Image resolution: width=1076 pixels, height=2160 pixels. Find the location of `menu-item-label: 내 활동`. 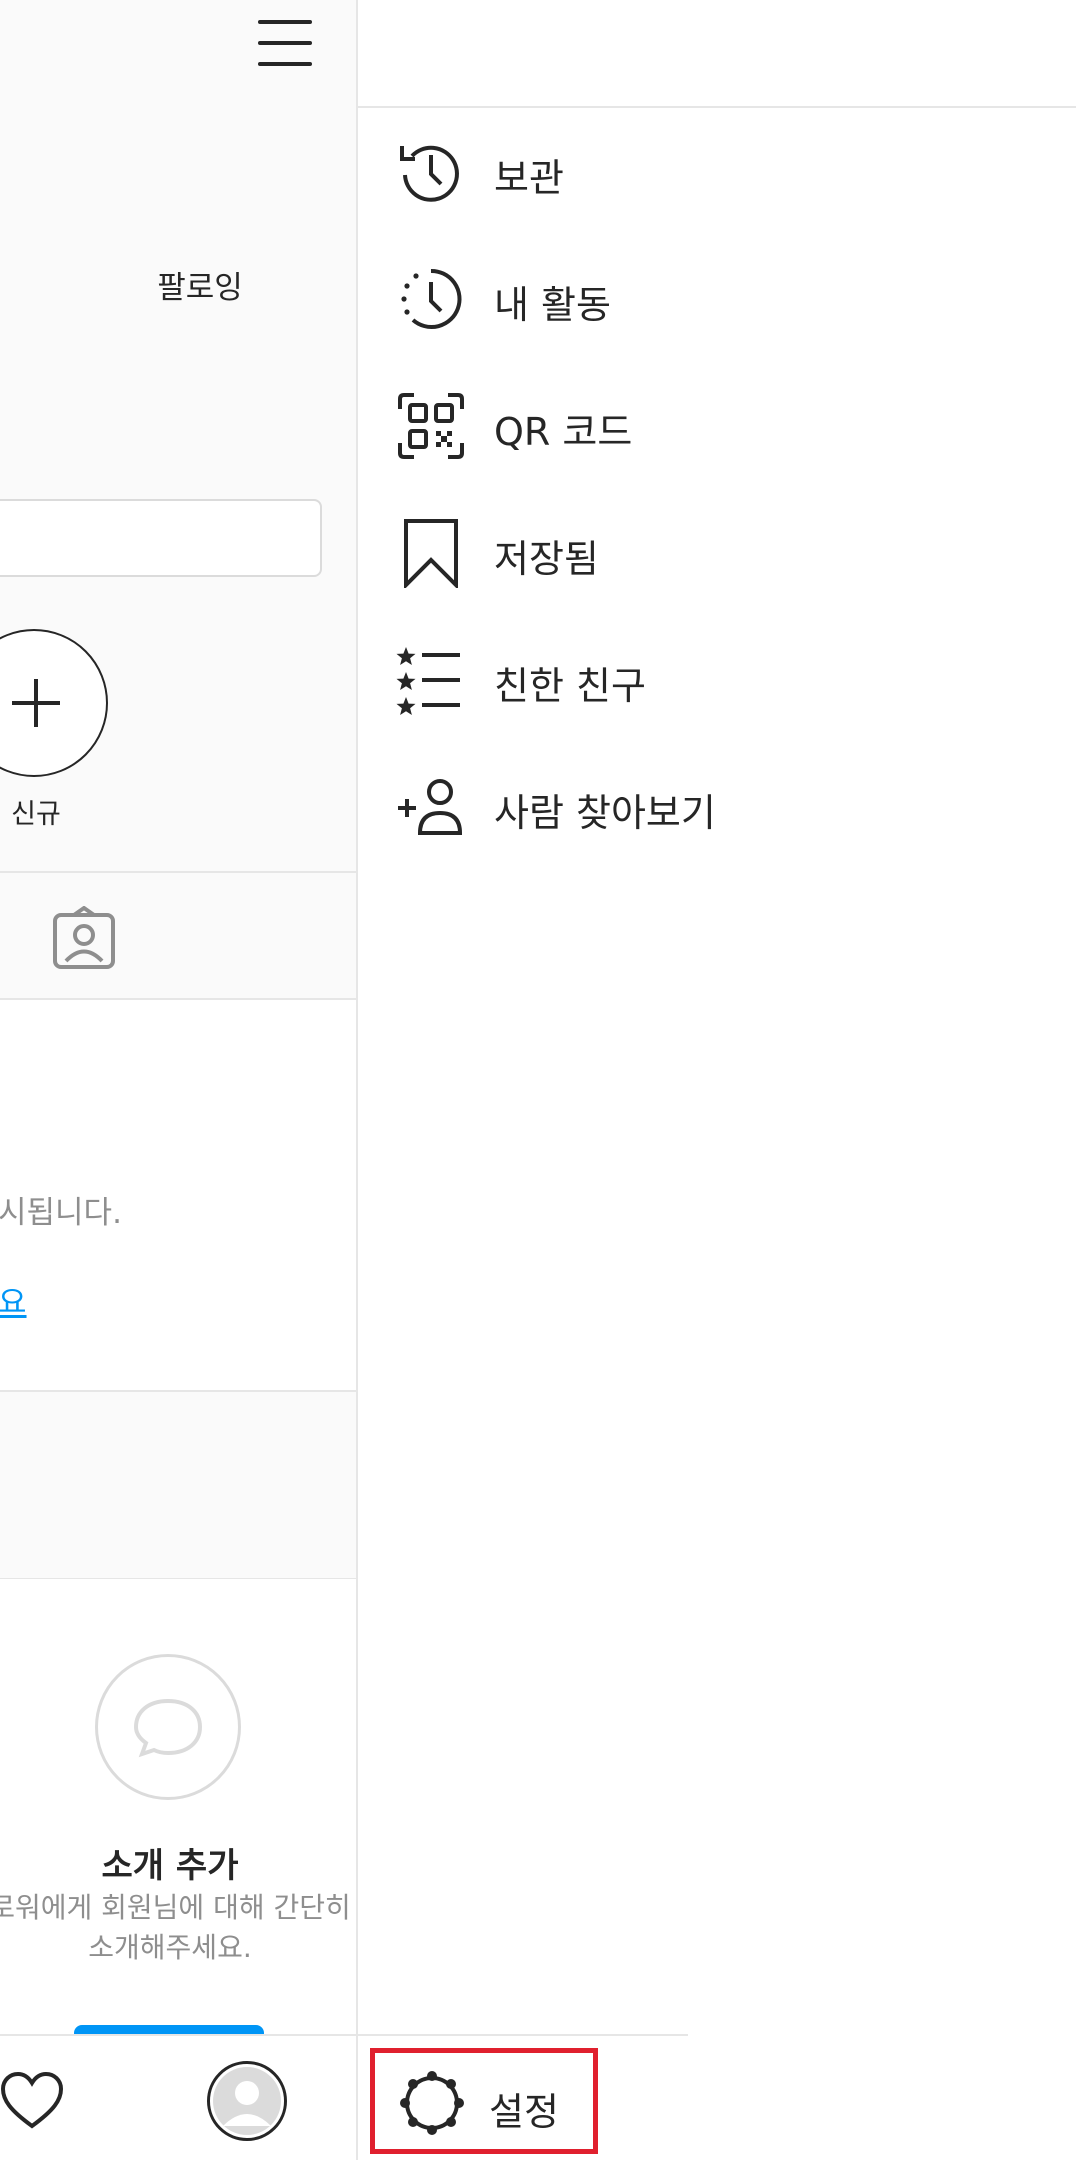

menu-item-label: 내 활동 is located at coordinates (552, 305).